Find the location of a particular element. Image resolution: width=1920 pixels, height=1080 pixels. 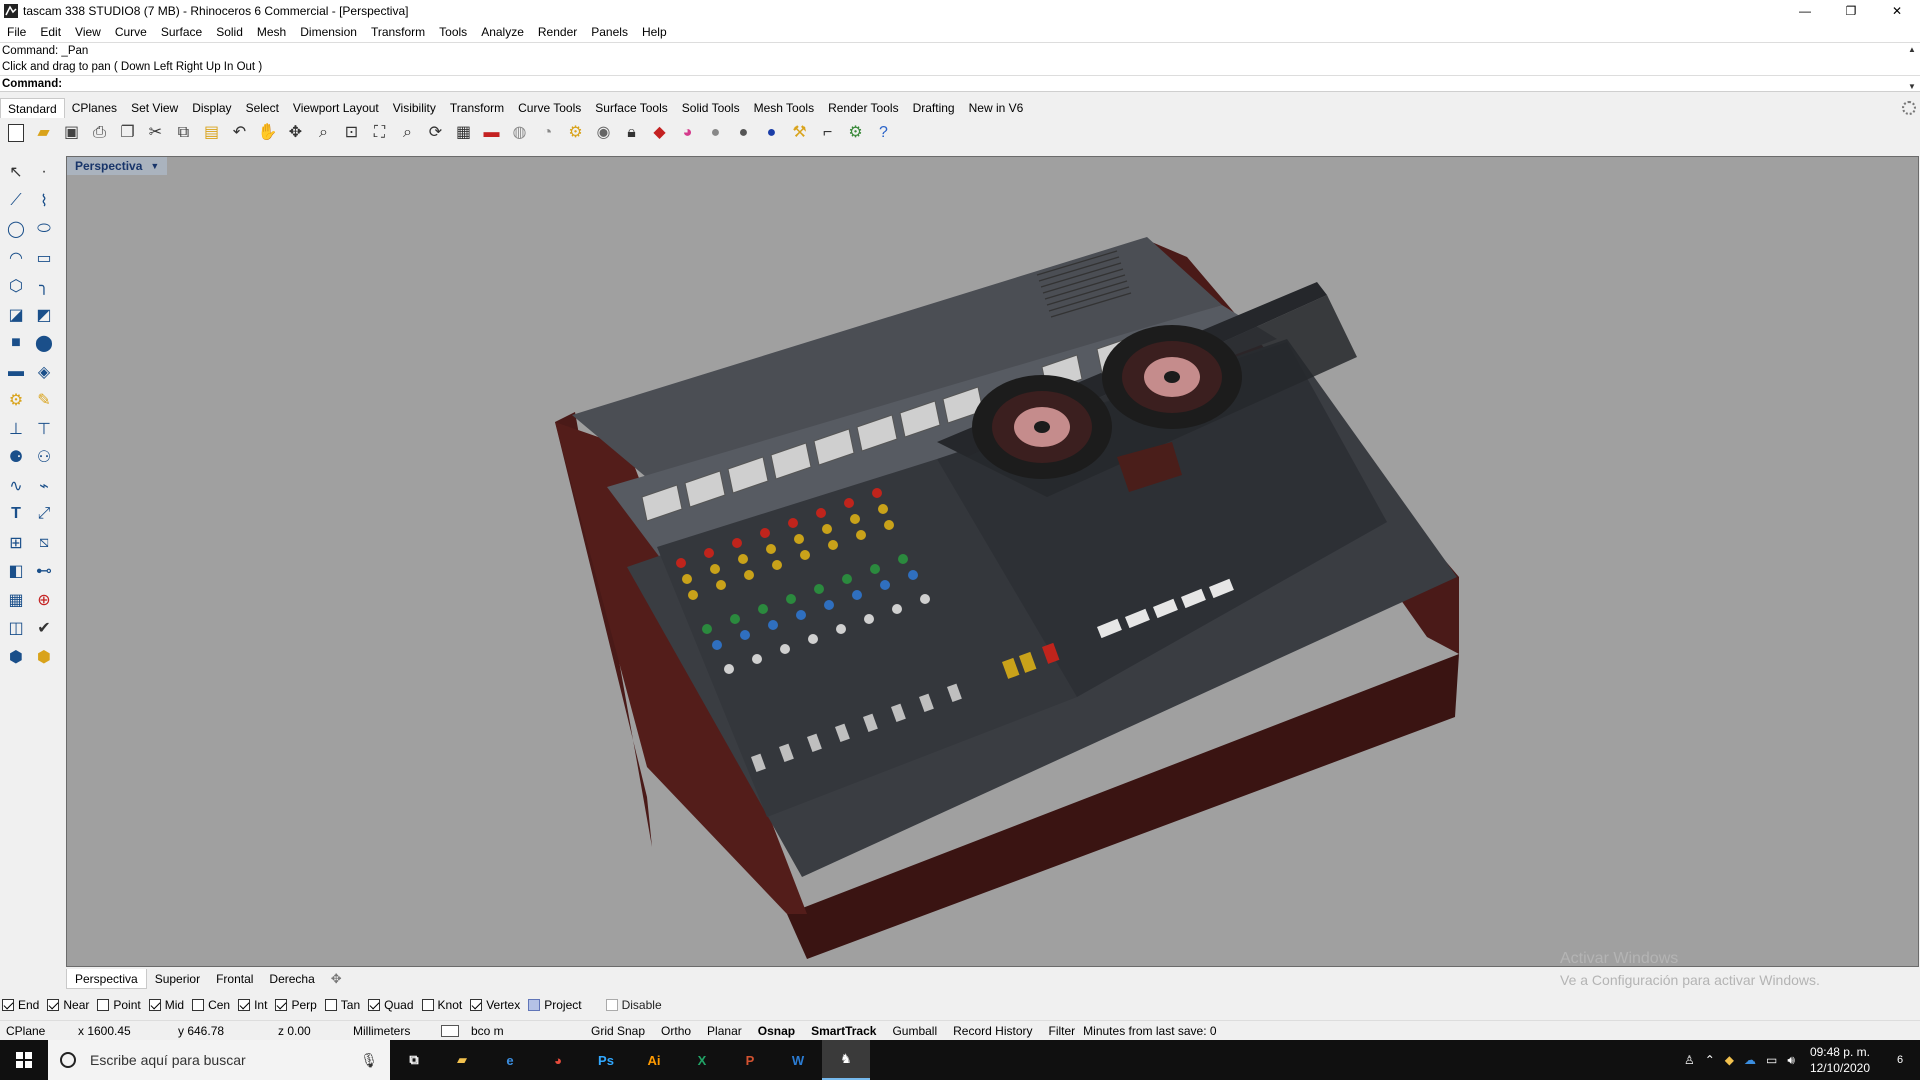

menu-analyze: Analyze is located at coordinates (502, 32).